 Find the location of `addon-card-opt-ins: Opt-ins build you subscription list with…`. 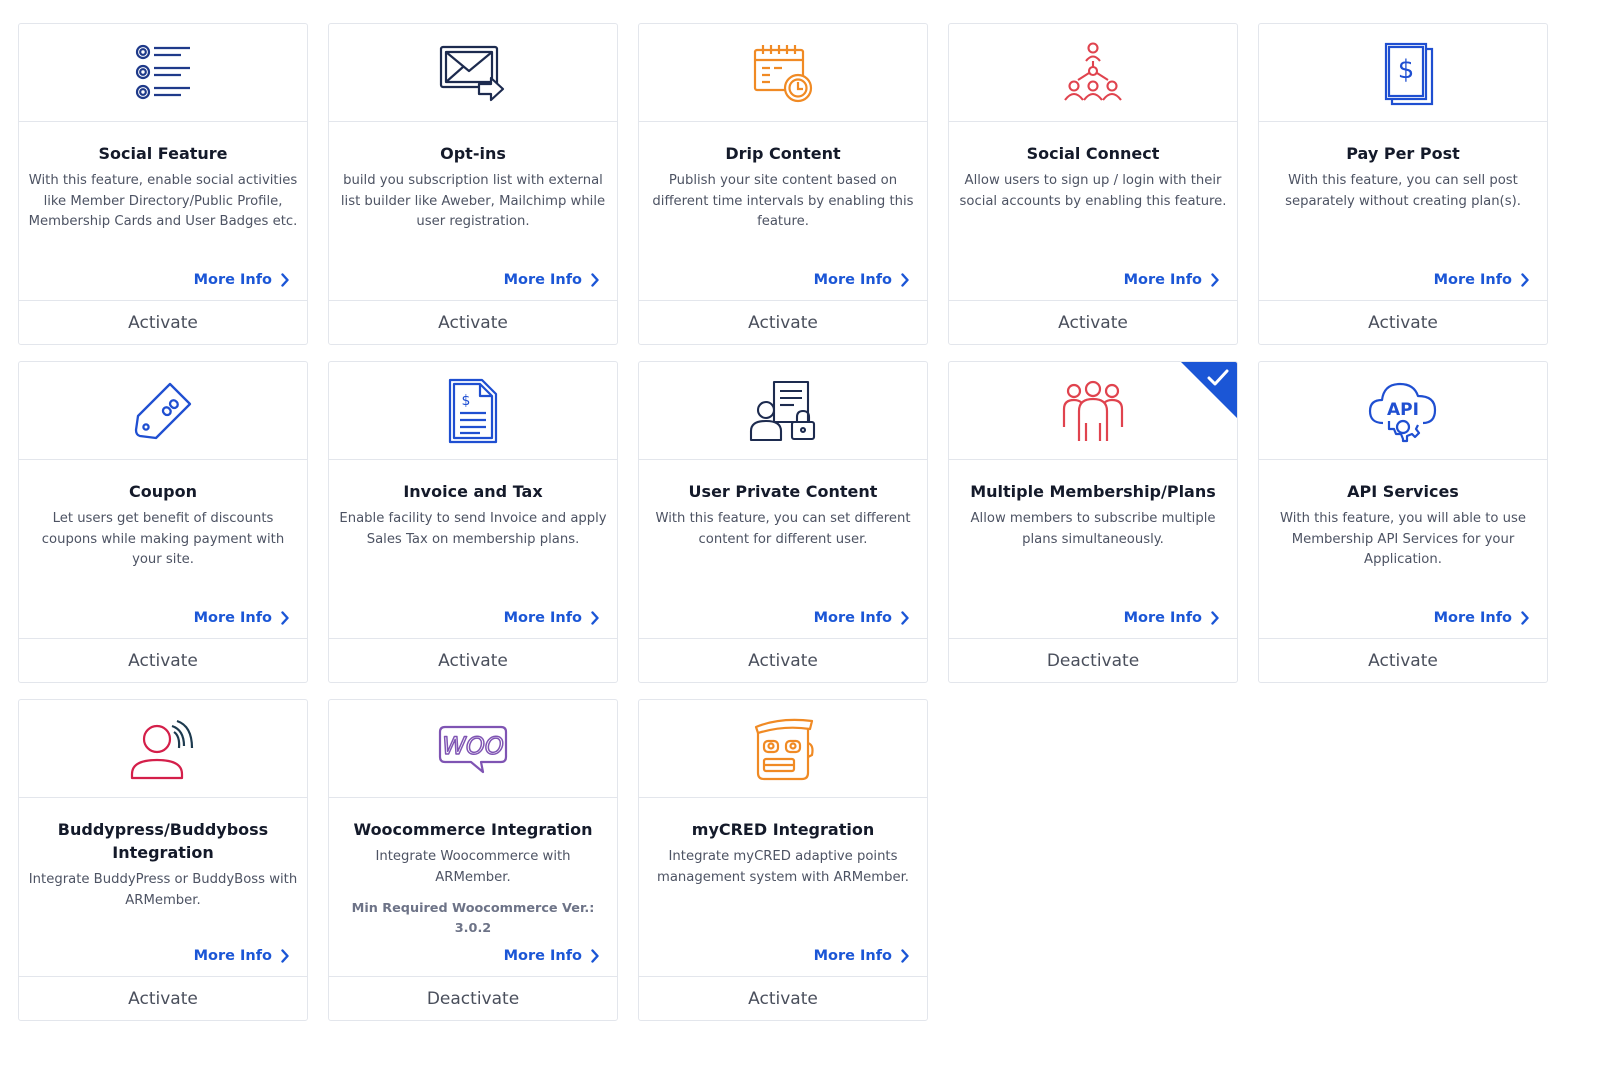

addon-card-opt-ins: Opt-ins build you subscription list with… is located at coordinates (473, 184).